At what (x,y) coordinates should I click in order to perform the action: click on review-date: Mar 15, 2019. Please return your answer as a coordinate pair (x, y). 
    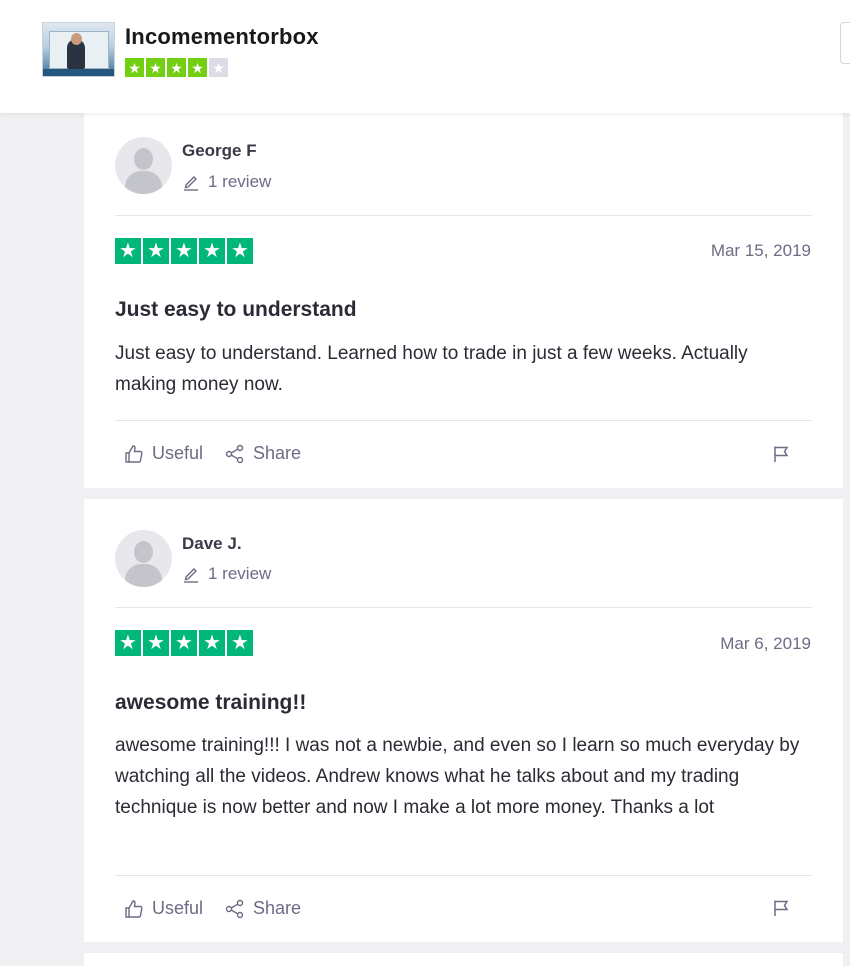
    Looking at the image, I should click on (760, 250).